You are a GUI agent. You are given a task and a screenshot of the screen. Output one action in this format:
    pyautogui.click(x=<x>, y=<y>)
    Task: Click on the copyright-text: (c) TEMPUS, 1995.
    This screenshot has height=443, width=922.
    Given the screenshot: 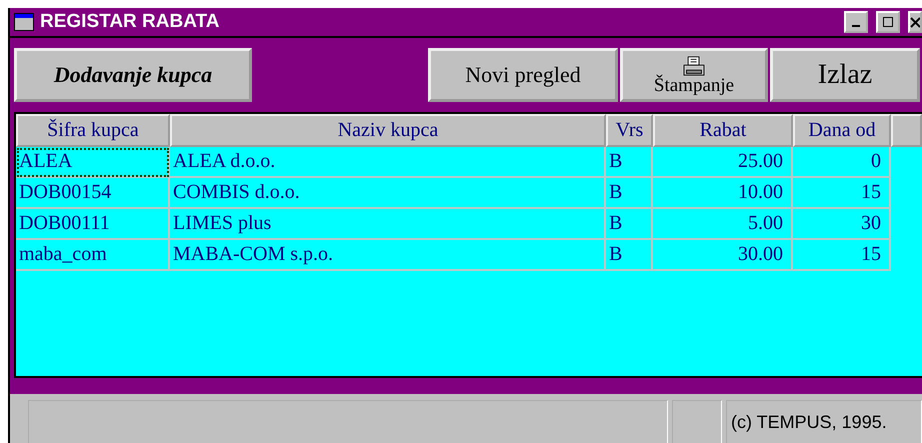 What is the action you would take?
    pyautogui.click(x=824, y=421)
    